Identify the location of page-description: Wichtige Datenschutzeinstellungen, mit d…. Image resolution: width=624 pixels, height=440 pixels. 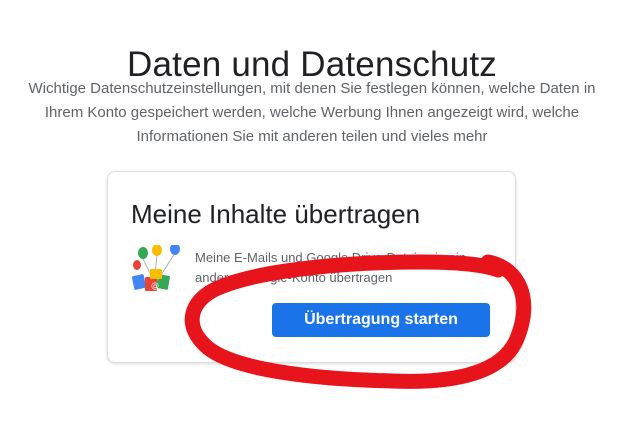
(312, 112).